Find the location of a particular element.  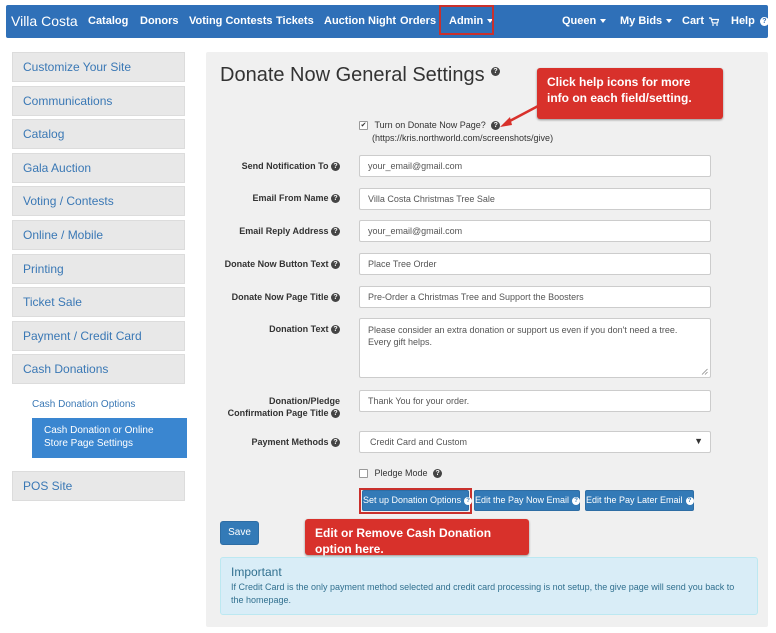

pledge-mode-checkbox is located at coordinates (363, 474).